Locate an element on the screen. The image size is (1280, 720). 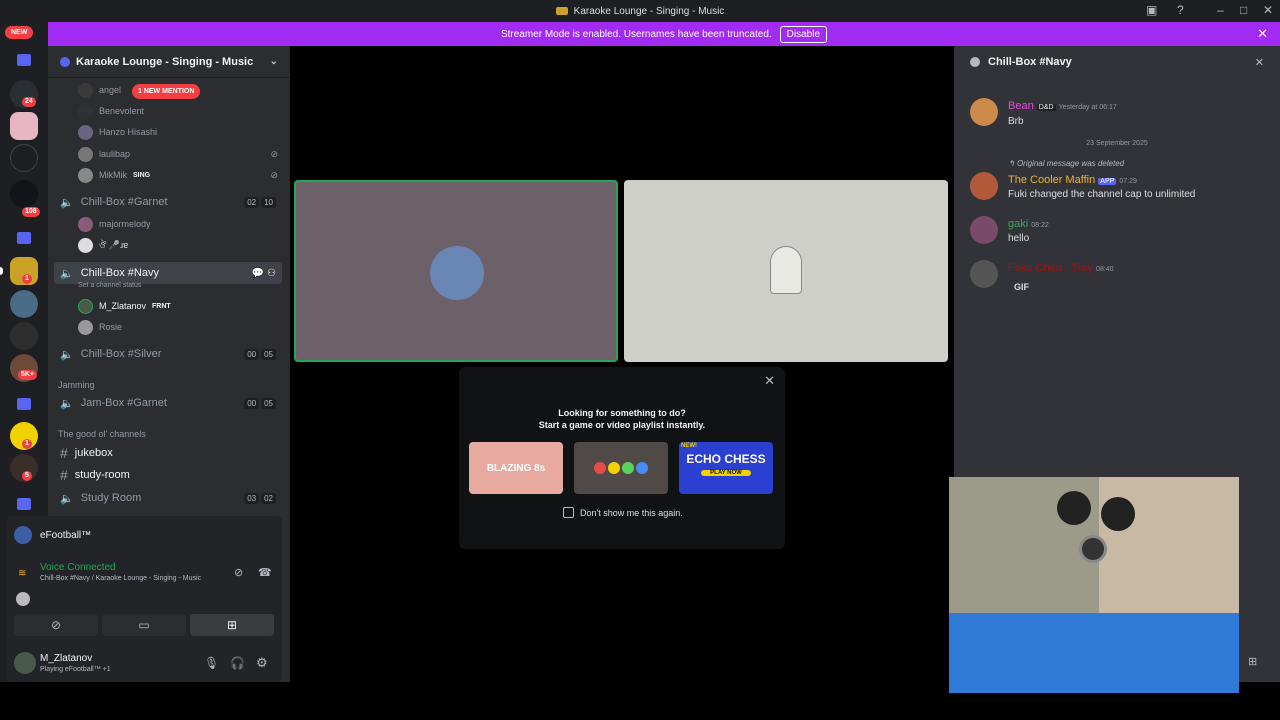
headphones-icon: 🎧 is located at coordinates (237, 663).